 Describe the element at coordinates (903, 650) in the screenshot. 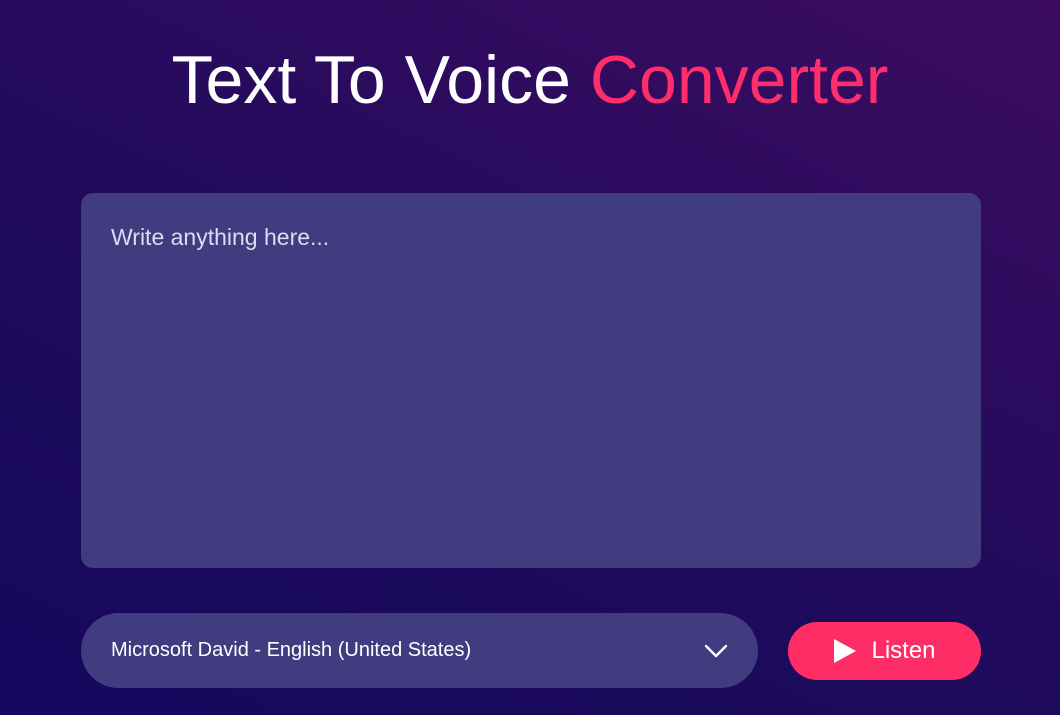

I see `listen-label: Listen` at that location.